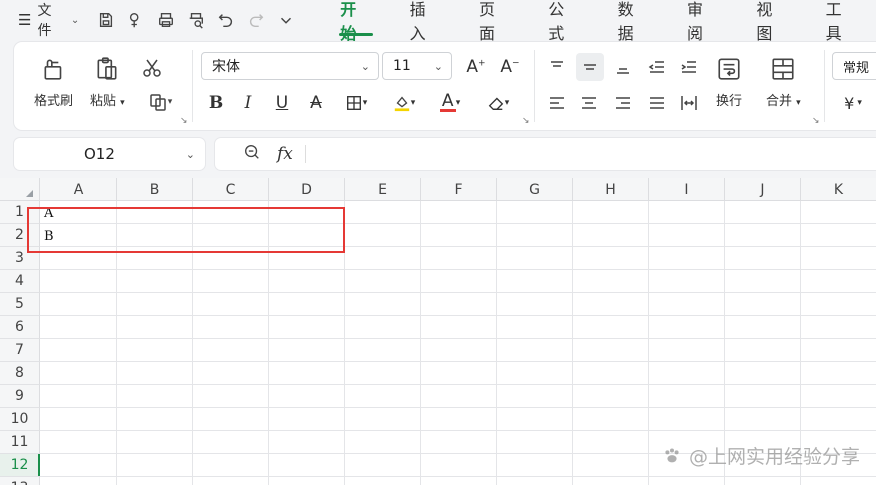  I want to click on align-middle-button, so click(590, 67).